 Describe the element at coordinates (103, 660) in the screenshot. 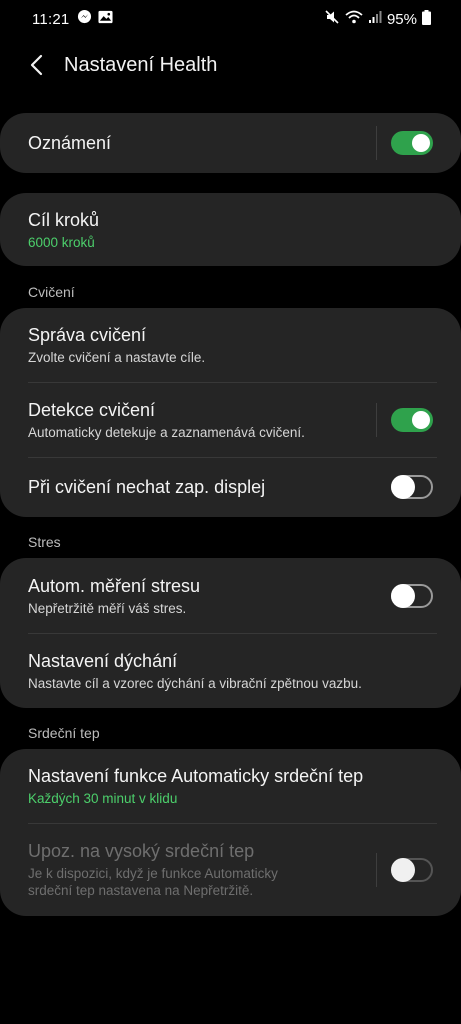

I see `breathing-settings-title: Nastavení dýchání` at that location.